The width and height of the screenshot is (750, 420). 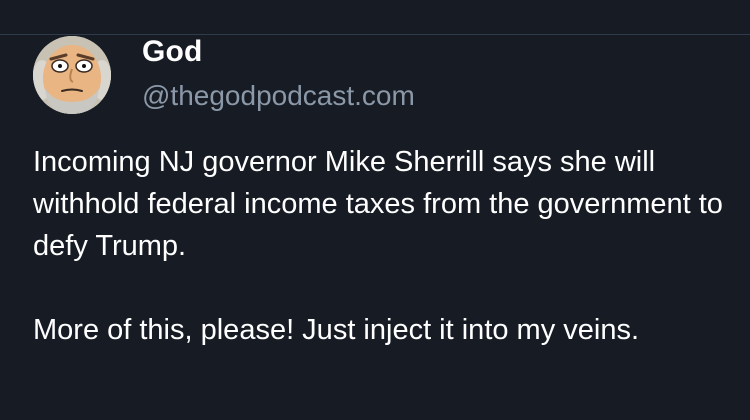 I want to click on author-block: God @thegodpodcast.com, so click(x=278, y=73).